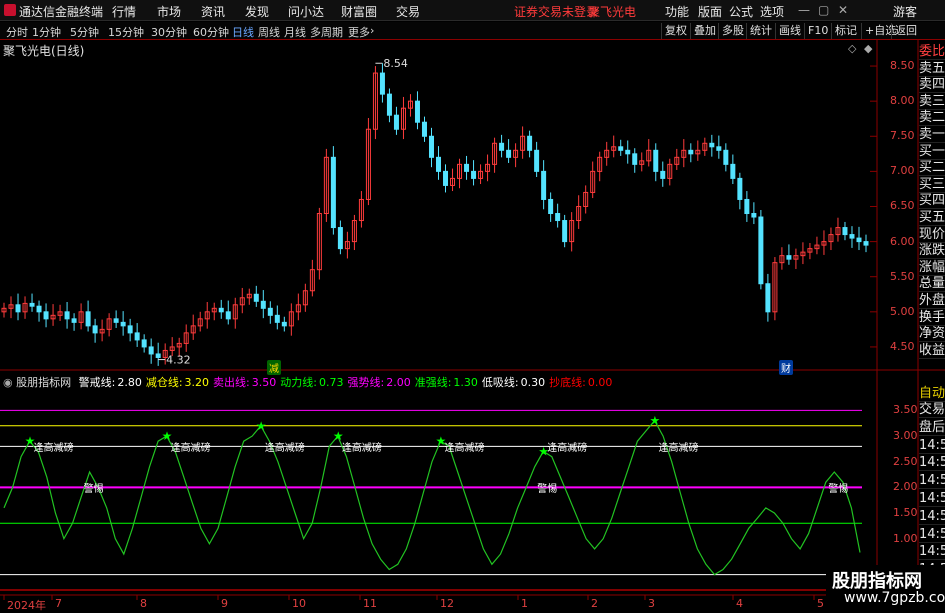  Describe the element at coordinates (269, 32) in the screenshot. I see `period-weekly: 周线` at that location.